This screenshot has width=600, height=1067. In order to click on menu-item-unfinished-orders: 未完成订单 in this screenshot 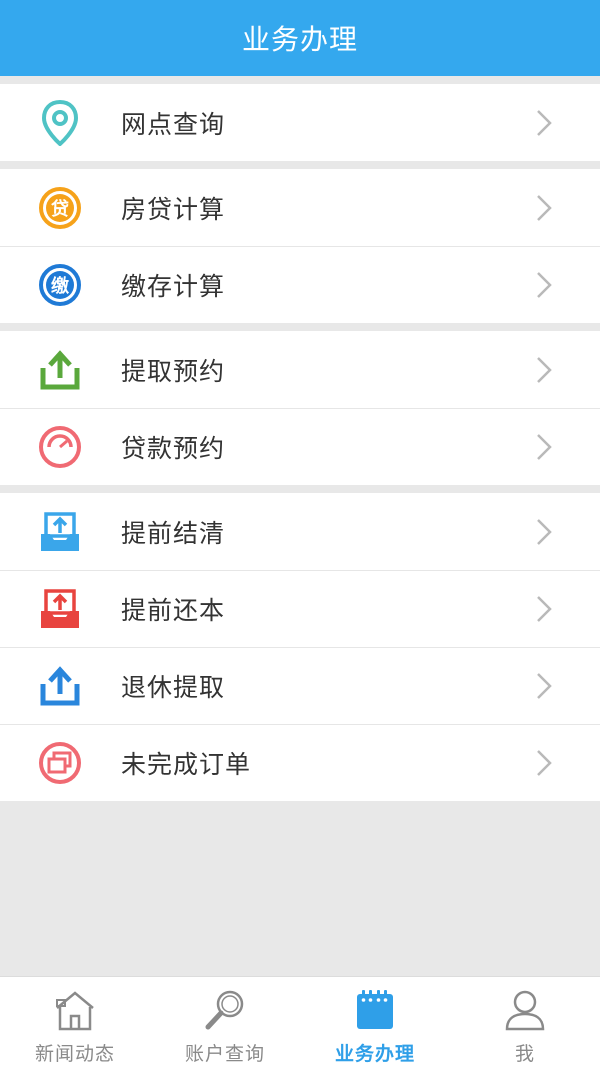, I will do `click(300, 762)`.